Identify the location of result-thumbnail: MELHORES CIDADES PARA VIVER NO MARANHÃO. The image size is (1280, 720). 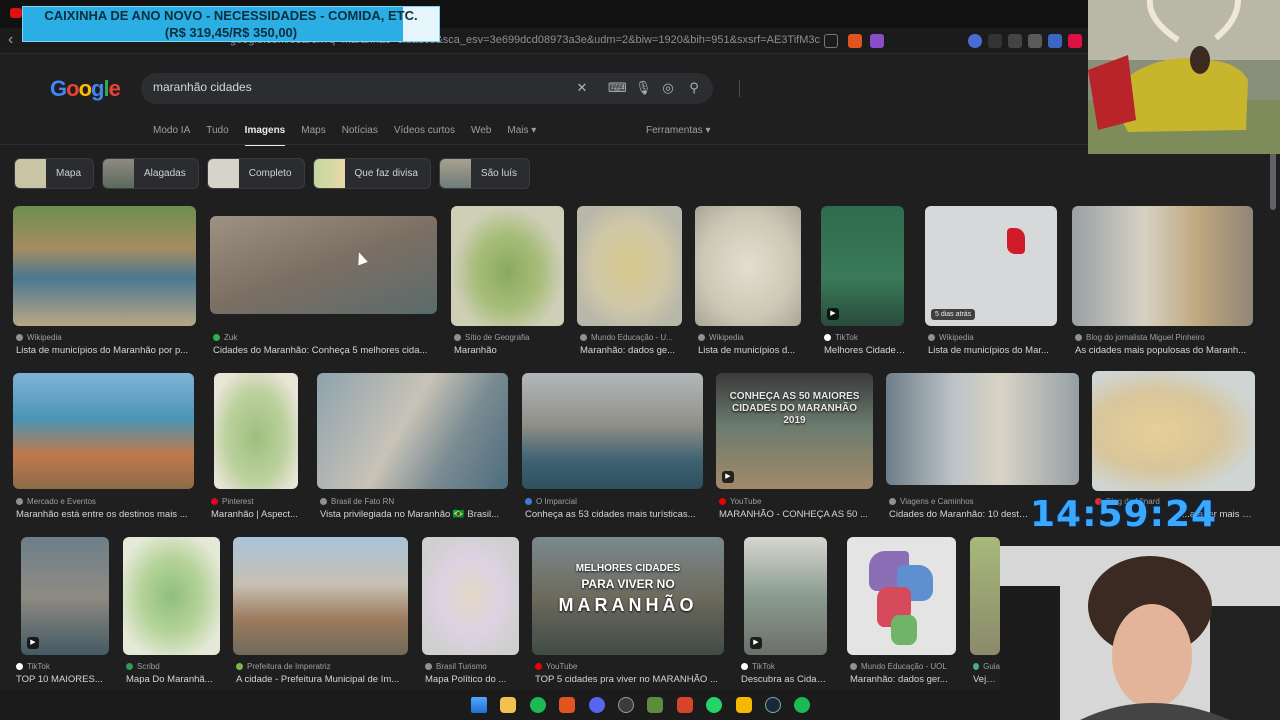
(628, 596).